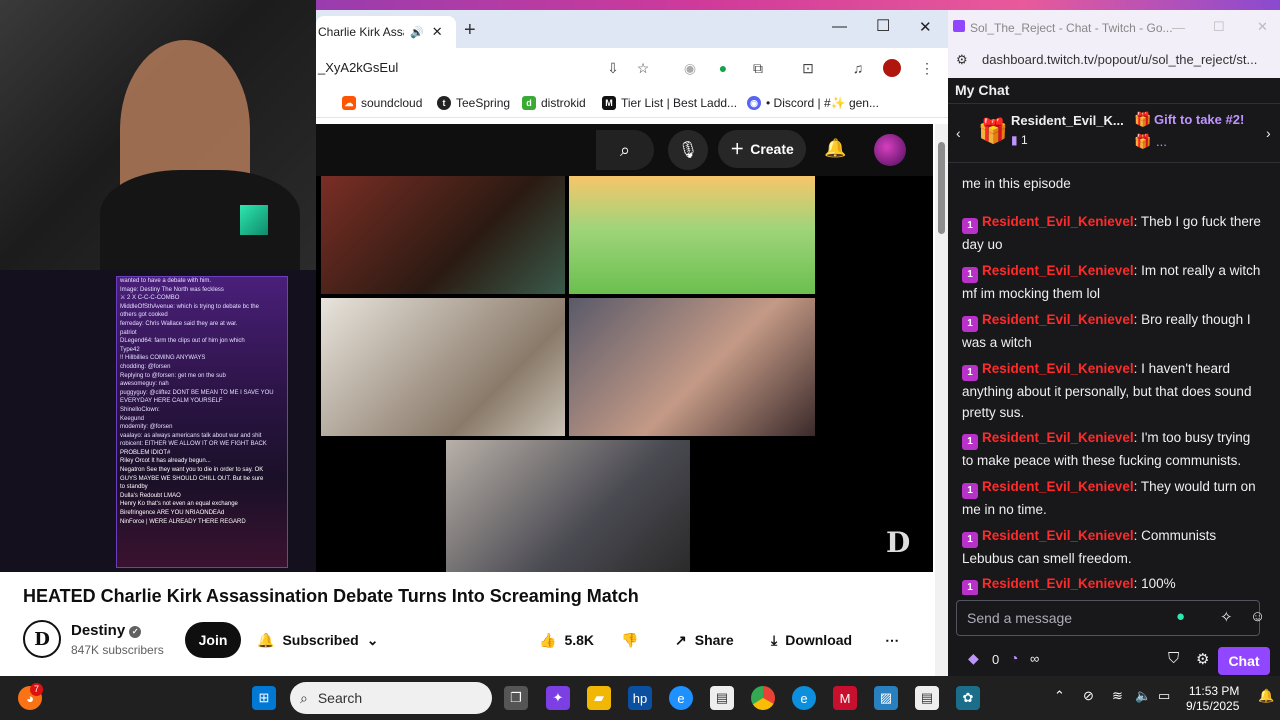 The height and width of the screenshot is (720, 1280). I want to click on edge-icon: e, so click(804, 698).